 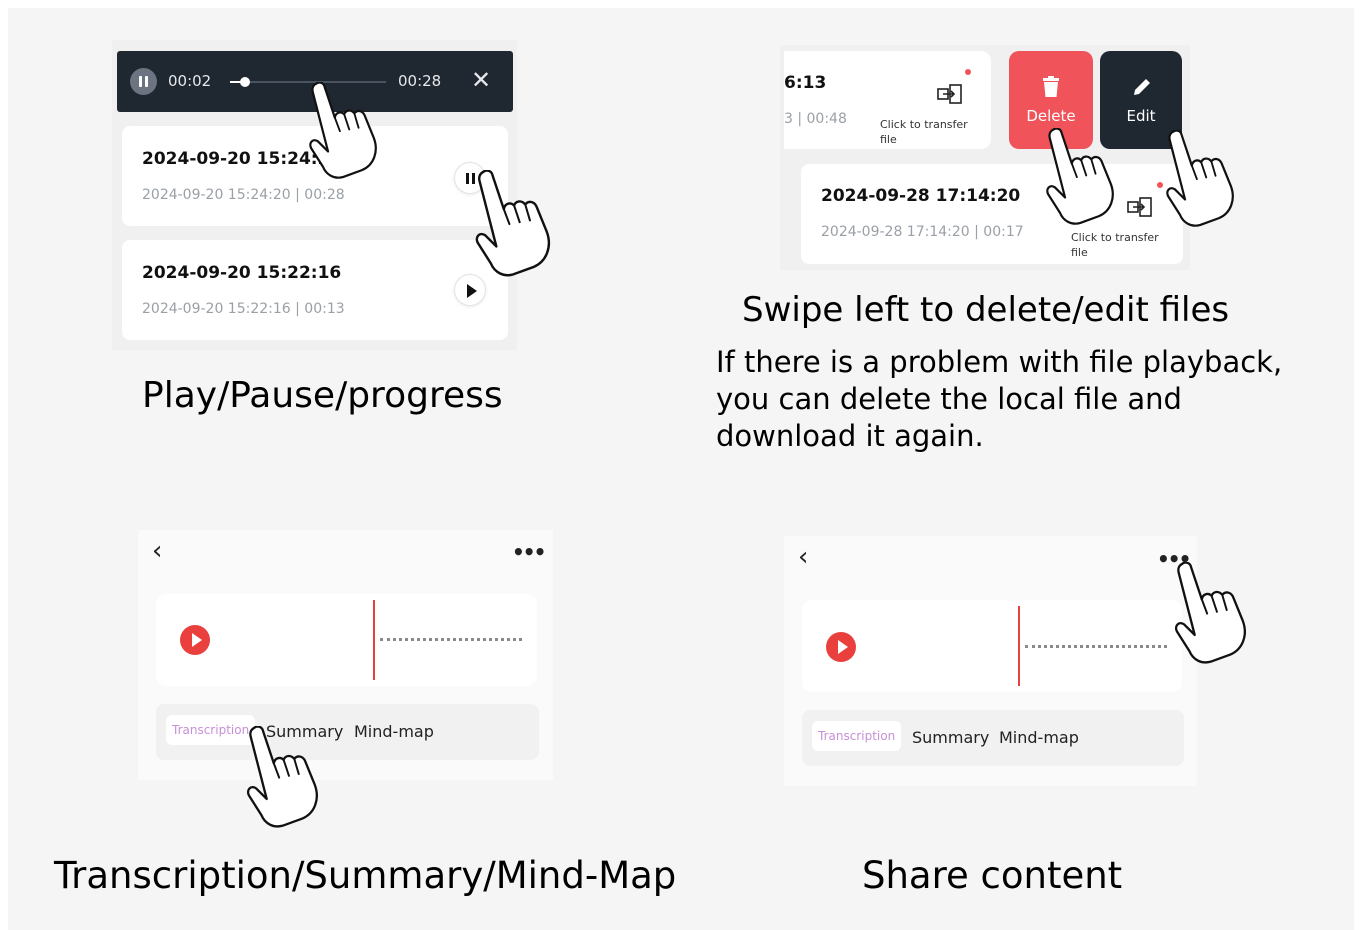 I want to click on caption-description-line3: download it again., so click(x=850, y=436).